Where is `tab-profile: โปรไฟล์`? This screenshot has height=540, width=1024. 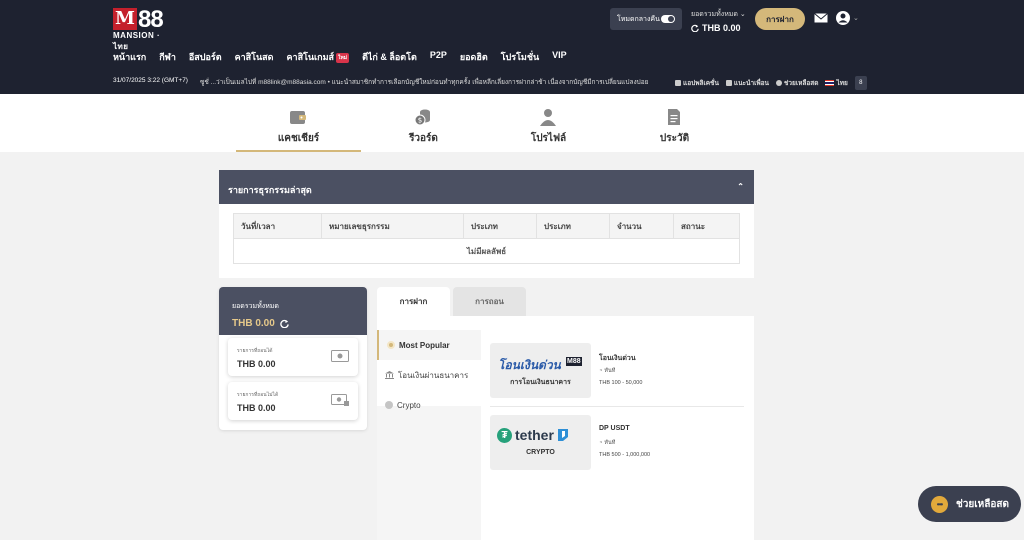 tab-profile: โปรไฟล์ is located at coordinates (548, 123).